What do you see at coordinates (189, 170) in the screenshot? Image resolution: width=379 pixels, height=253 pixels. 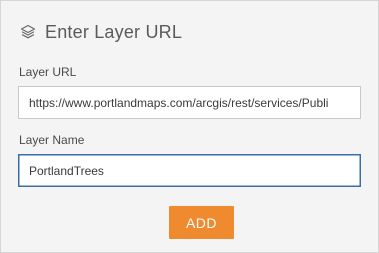 I see `layer-name-input` at bounding box center [189, 170].